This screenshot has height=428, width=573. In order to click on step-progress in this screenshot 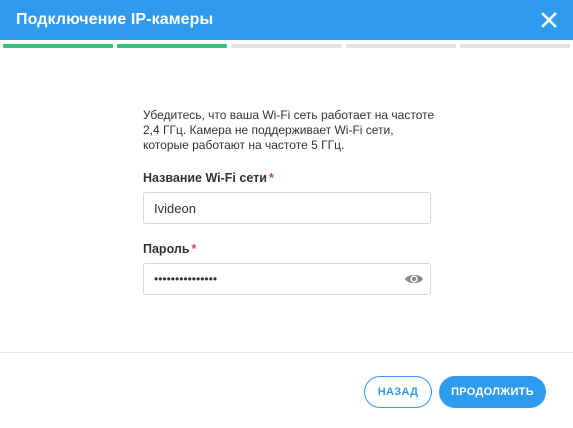, I will do `click(287, 46)`.